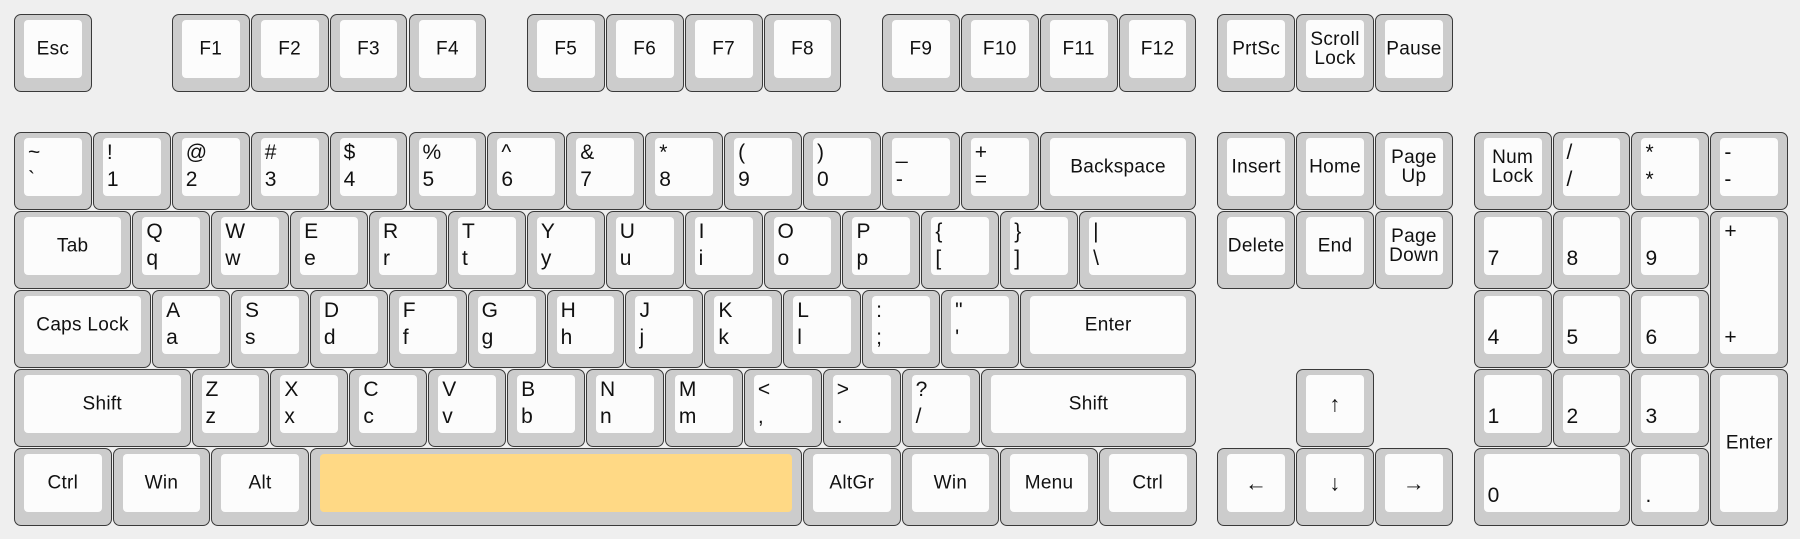  Describe the element at coordinates (447, 53) in the screenshot. I see `key-f4: F4` at that location.